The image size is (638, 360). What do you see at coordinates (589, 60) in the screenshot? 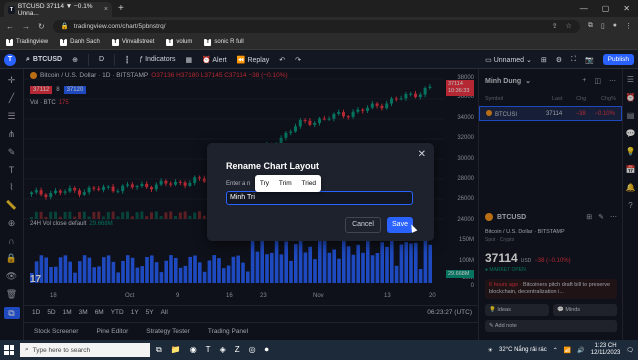
I see `camera-icon: 📷` at bounding box center [589, 60].